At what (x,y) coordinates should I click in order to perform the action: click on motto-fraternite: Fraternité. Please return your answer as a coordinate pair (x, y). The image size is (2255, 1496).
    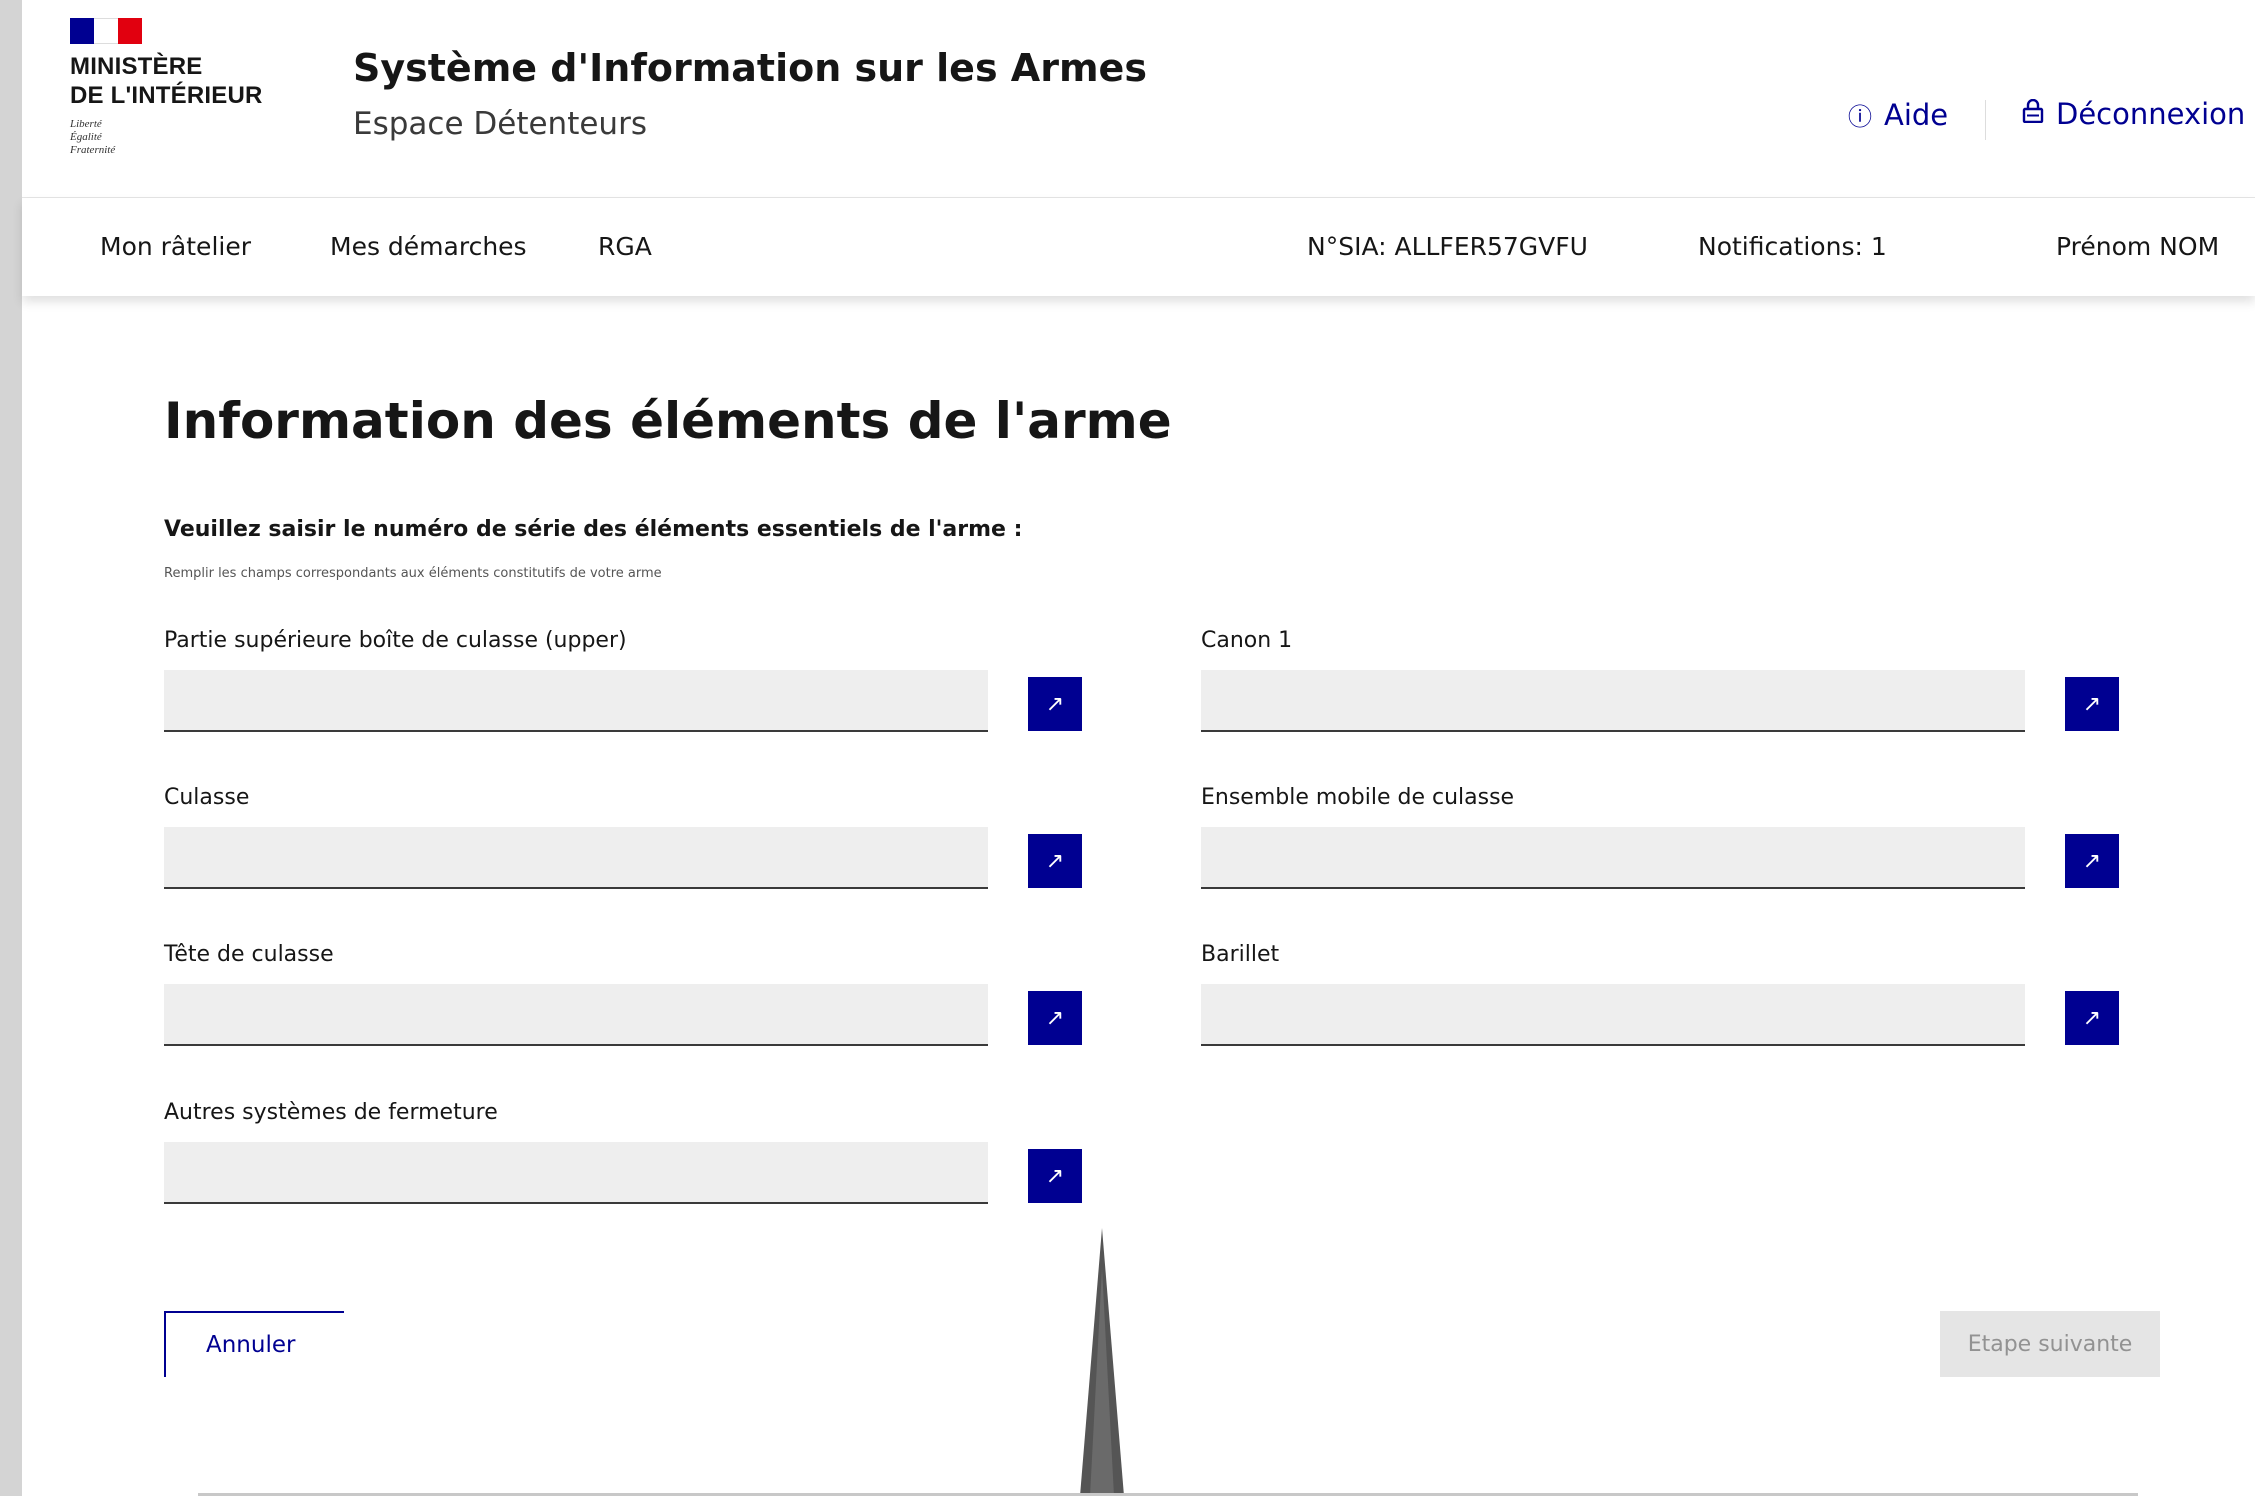
    Looking at the image, I should click on (93, 150).